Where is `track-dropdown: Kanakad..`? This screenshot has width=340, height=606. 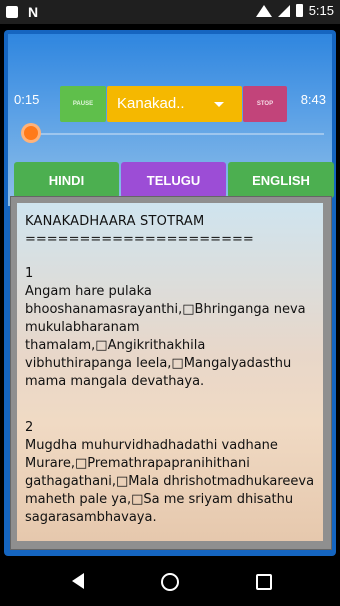 track-dropdown: Kanakad.. is located at coordinates (174, 104).